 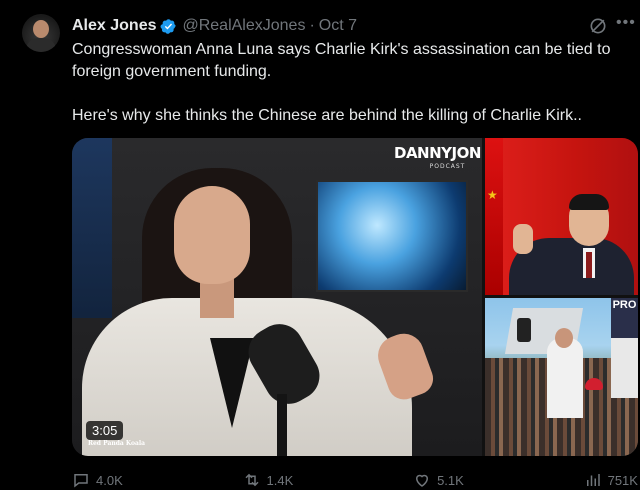 What do you see at coordinates (565, 378) in the screenshot?
I see `man-shirt-white` at bounding box center [565, 378].